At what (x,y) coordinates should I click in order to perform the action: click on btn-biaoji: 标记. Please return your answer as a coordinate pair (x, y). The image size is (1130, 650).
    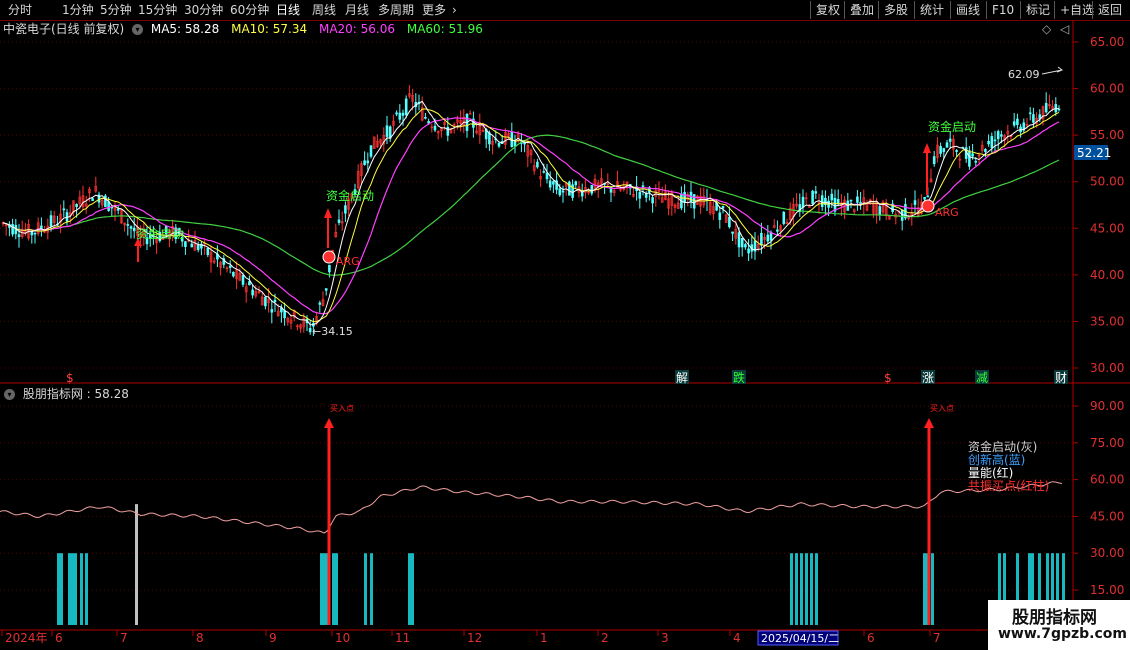
    Looking at the image, I should click on (1037, 10).